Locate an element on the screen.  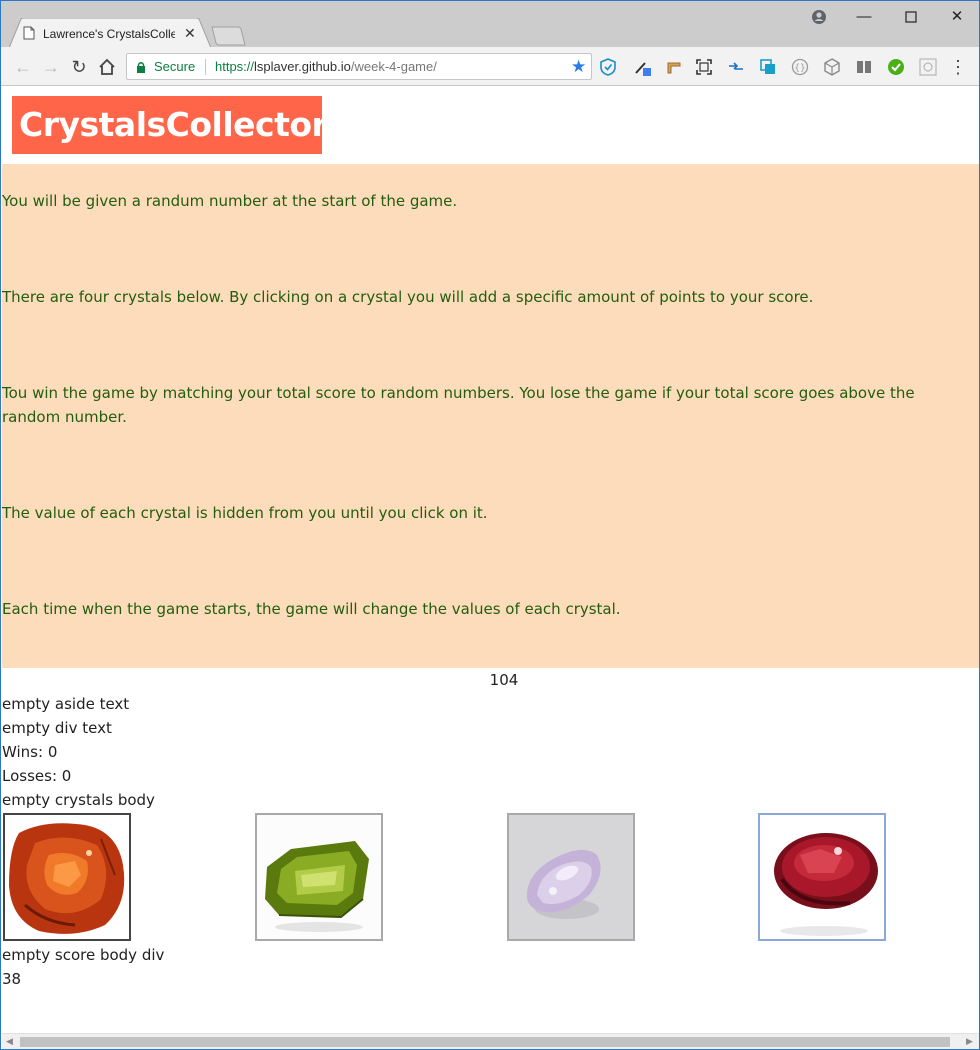
horizontal-scrollbar: ◀ ▶ is located at coordinates (490, 1041).